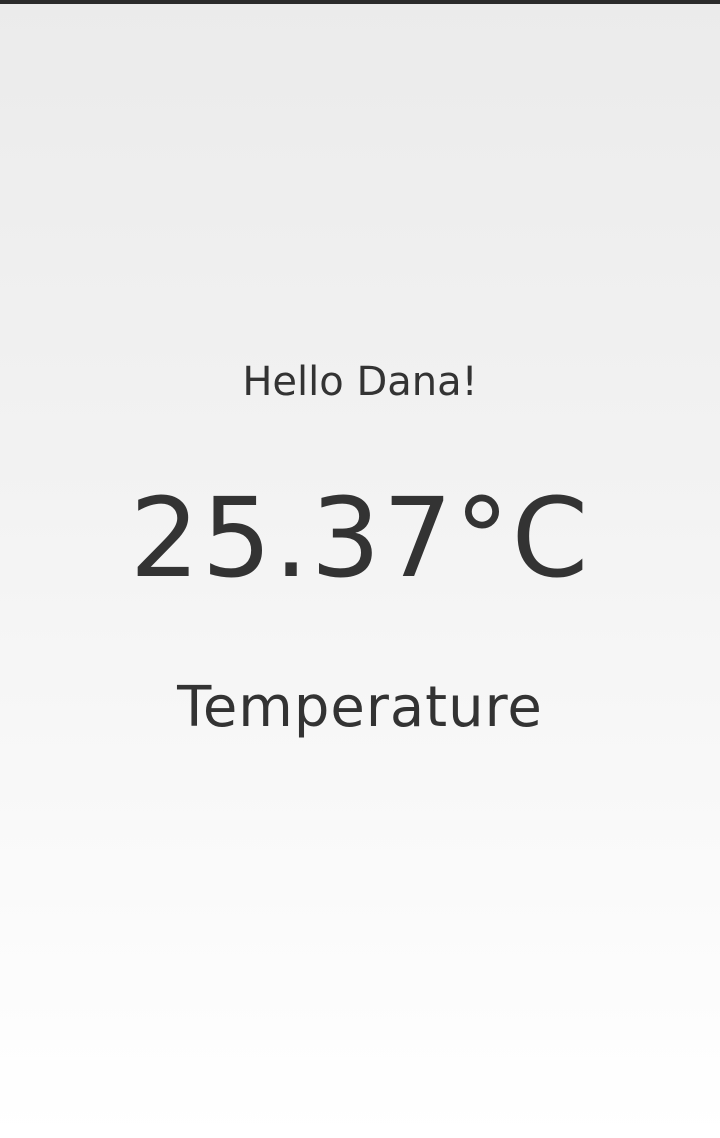 This screenshot has width=720, height=1138. Describe the element at coordinates (360, 538) in the screenshot. I see `temperature-value: 25.37°C` at that location.